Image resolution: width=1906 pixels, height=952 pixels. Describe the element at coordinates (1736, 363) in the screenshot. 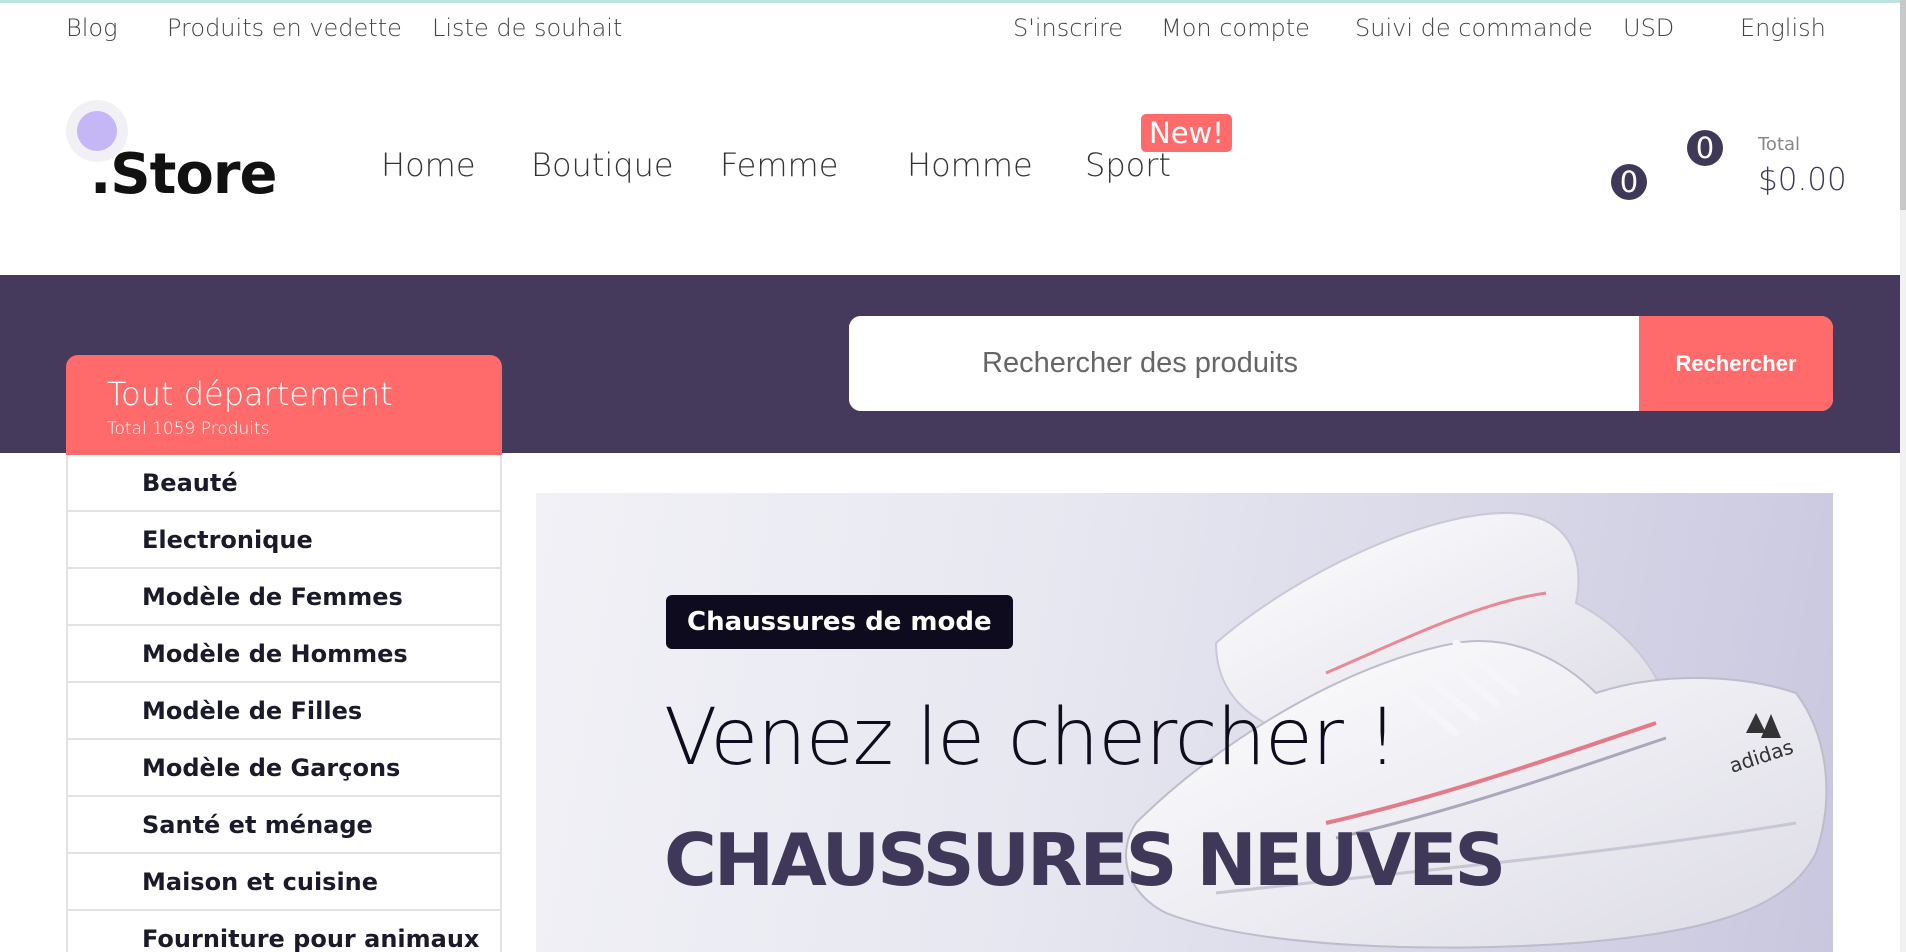

I see `search-button: Rechercher` at that location.